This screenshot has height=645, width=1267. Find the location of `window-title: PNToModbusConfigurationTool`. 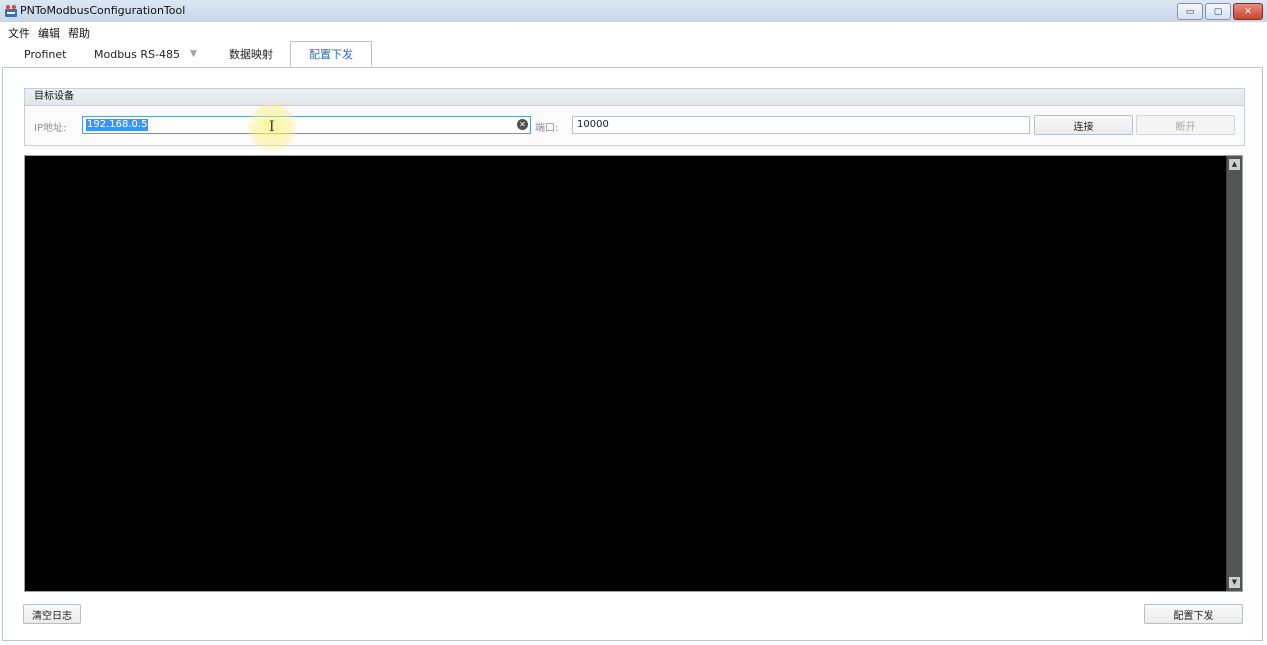

window-title: PNToModbusConfigurationTool is located at coordinates (103, 10).